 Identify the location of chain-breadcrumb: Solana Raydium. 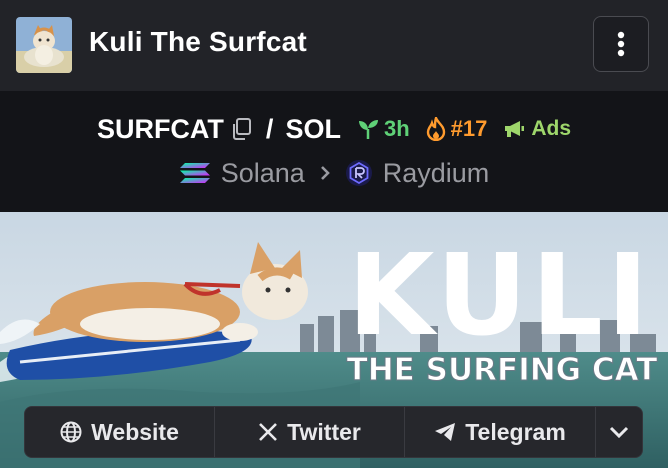
(334, 173).